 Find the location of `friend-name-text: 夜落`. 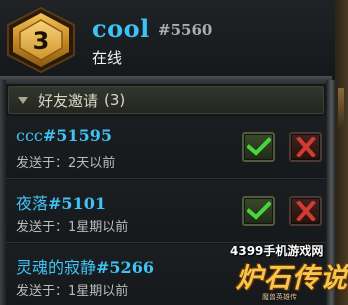

friend-name-text: 夜落 is located at coordinates (32, 203).